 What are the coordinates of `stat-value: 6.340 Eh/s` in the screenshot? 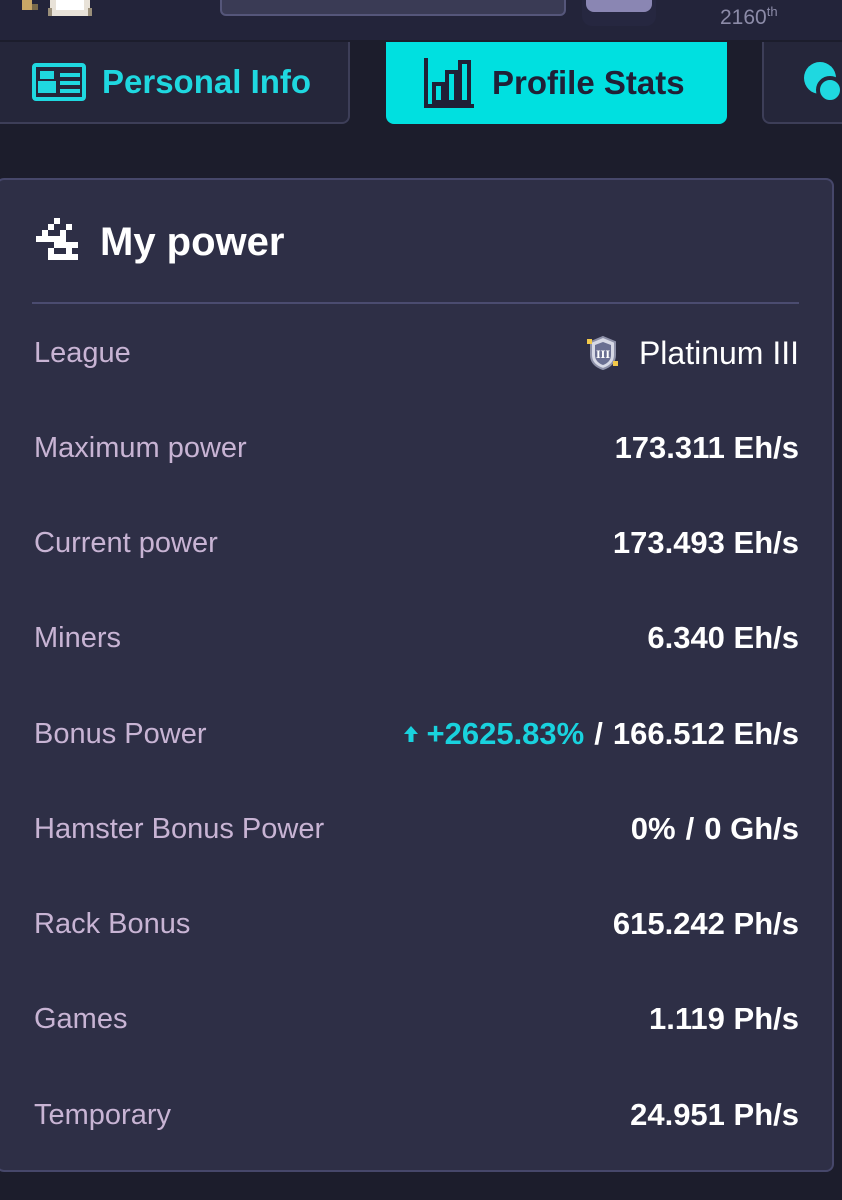 It's located at (723, 637).